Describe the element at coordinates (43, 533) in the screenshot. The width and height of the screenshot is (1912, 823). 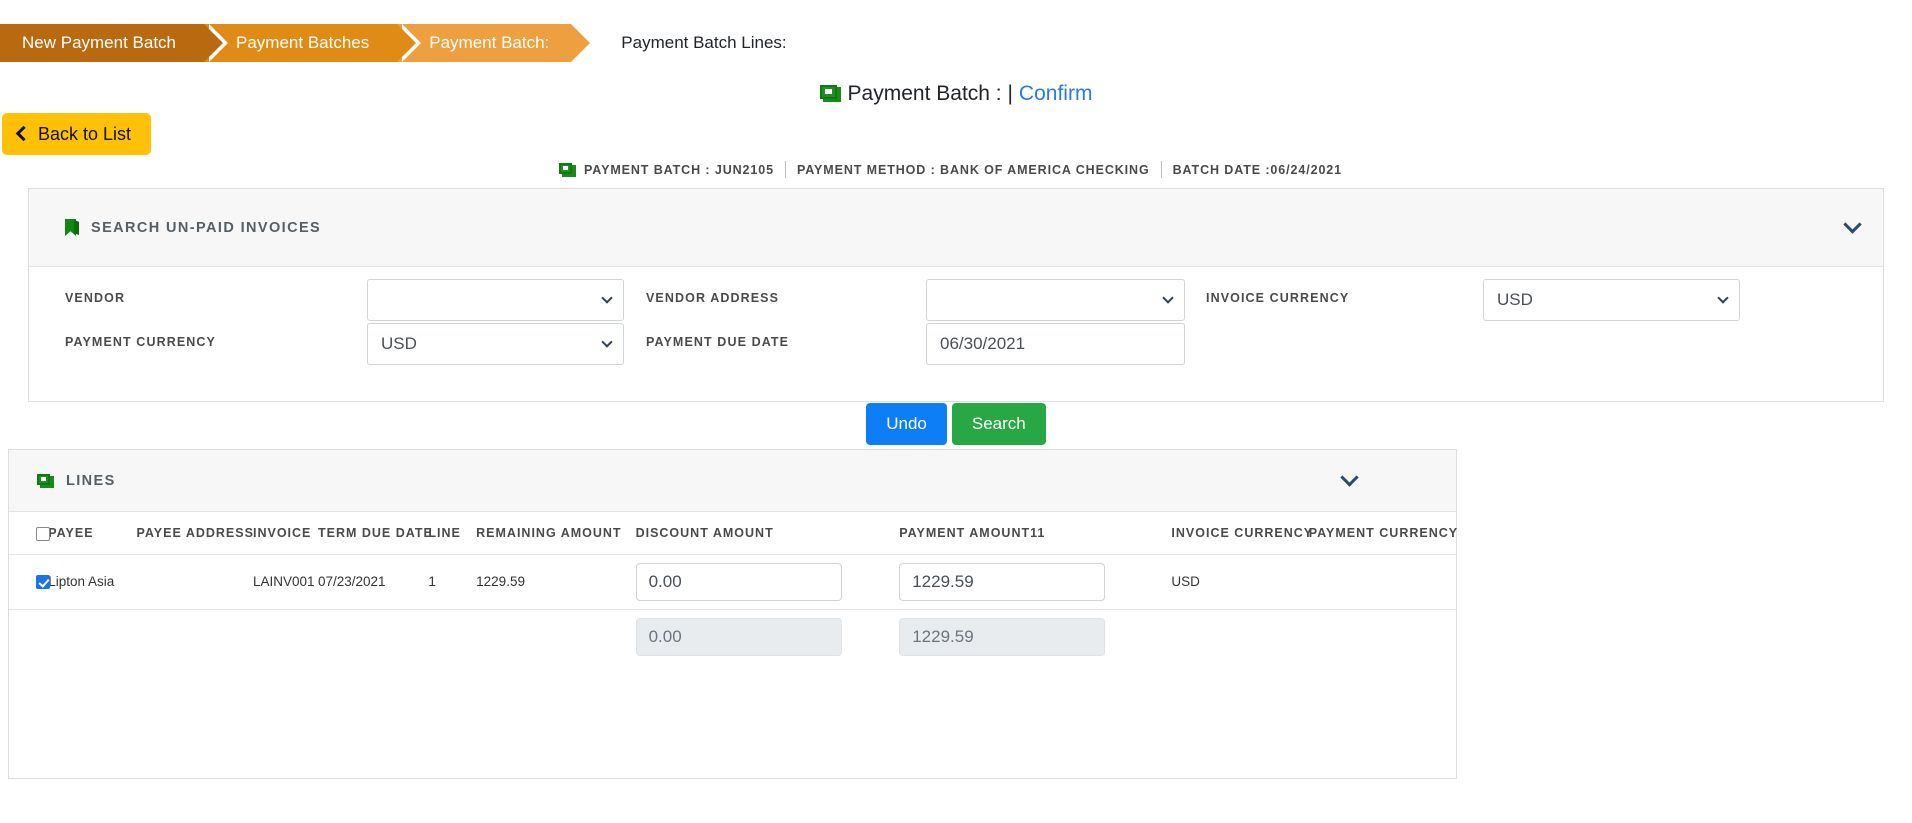
I see `select-all-checkbox` at that location.